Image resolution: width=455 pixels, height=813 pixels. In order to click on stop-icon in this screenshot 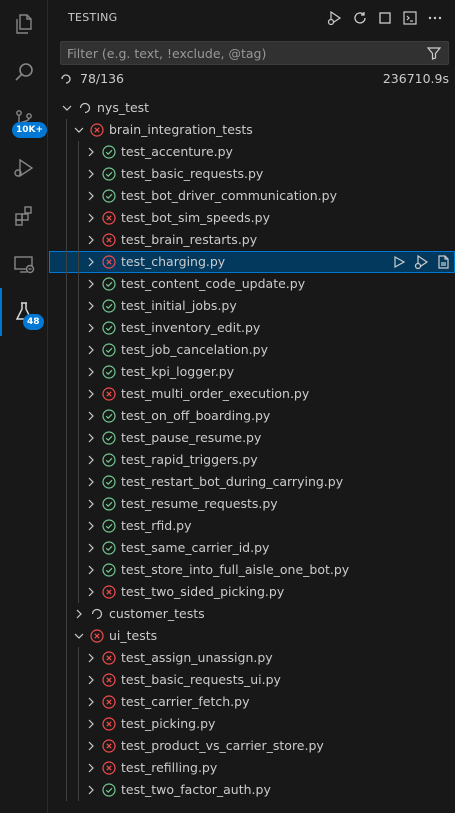, I will do `click(385, 18)`.